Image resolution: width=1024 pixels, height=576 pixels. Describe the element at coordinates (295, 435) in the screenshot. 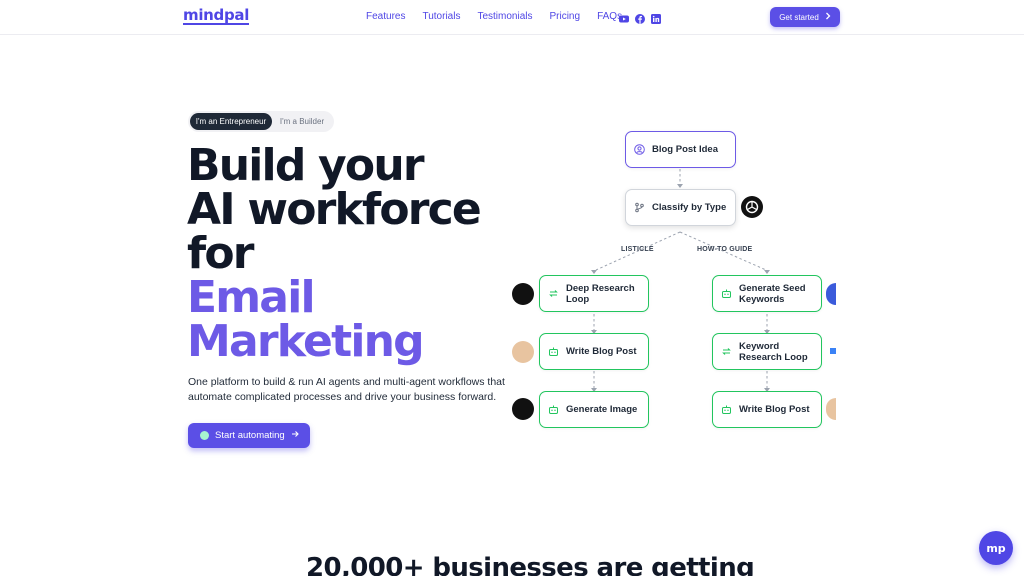

I see `arrow-right-icon` at that location.